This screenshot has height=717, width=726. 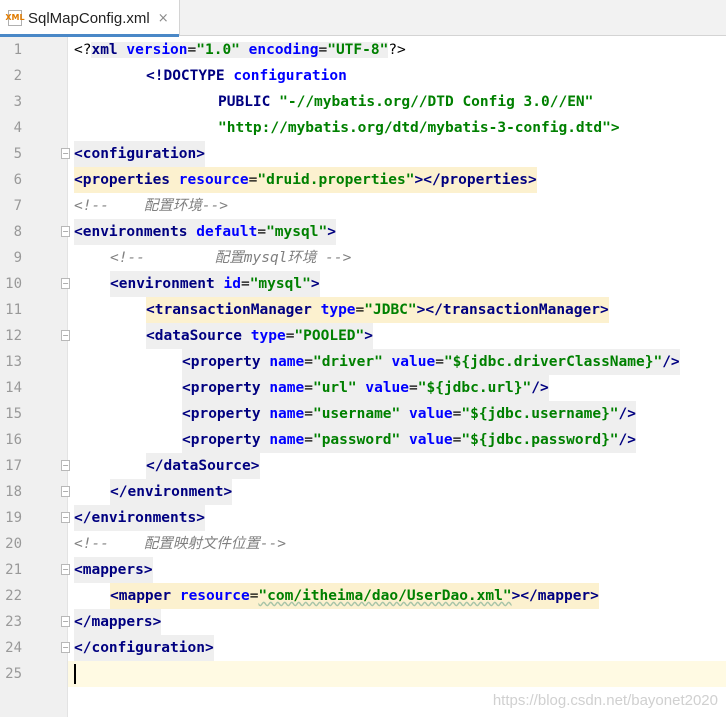 What do you see at coordinates (139, 154) in the screenshot?
I see `code-text: <configuration>` at bounding box center [139, 154].